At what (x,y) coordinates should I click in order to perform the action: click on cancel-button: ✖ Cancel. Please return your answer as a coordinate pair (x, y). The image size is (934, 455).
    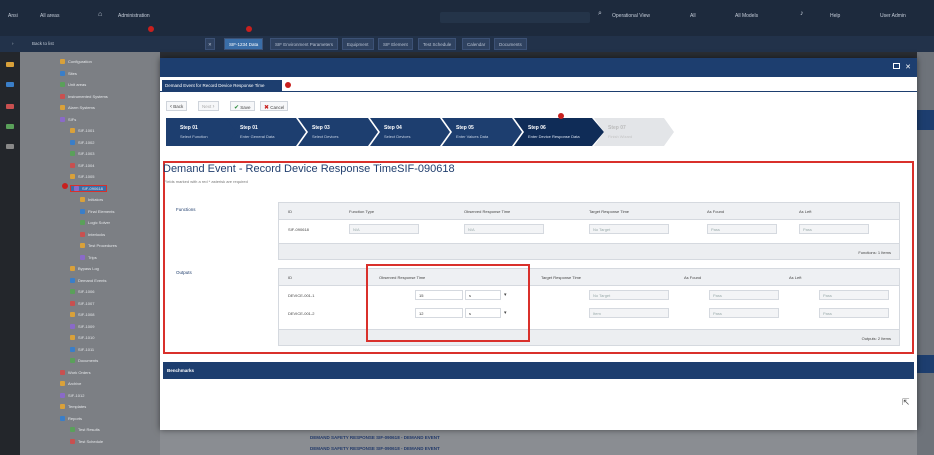
    Looking at the image, I should click on (274, 106).